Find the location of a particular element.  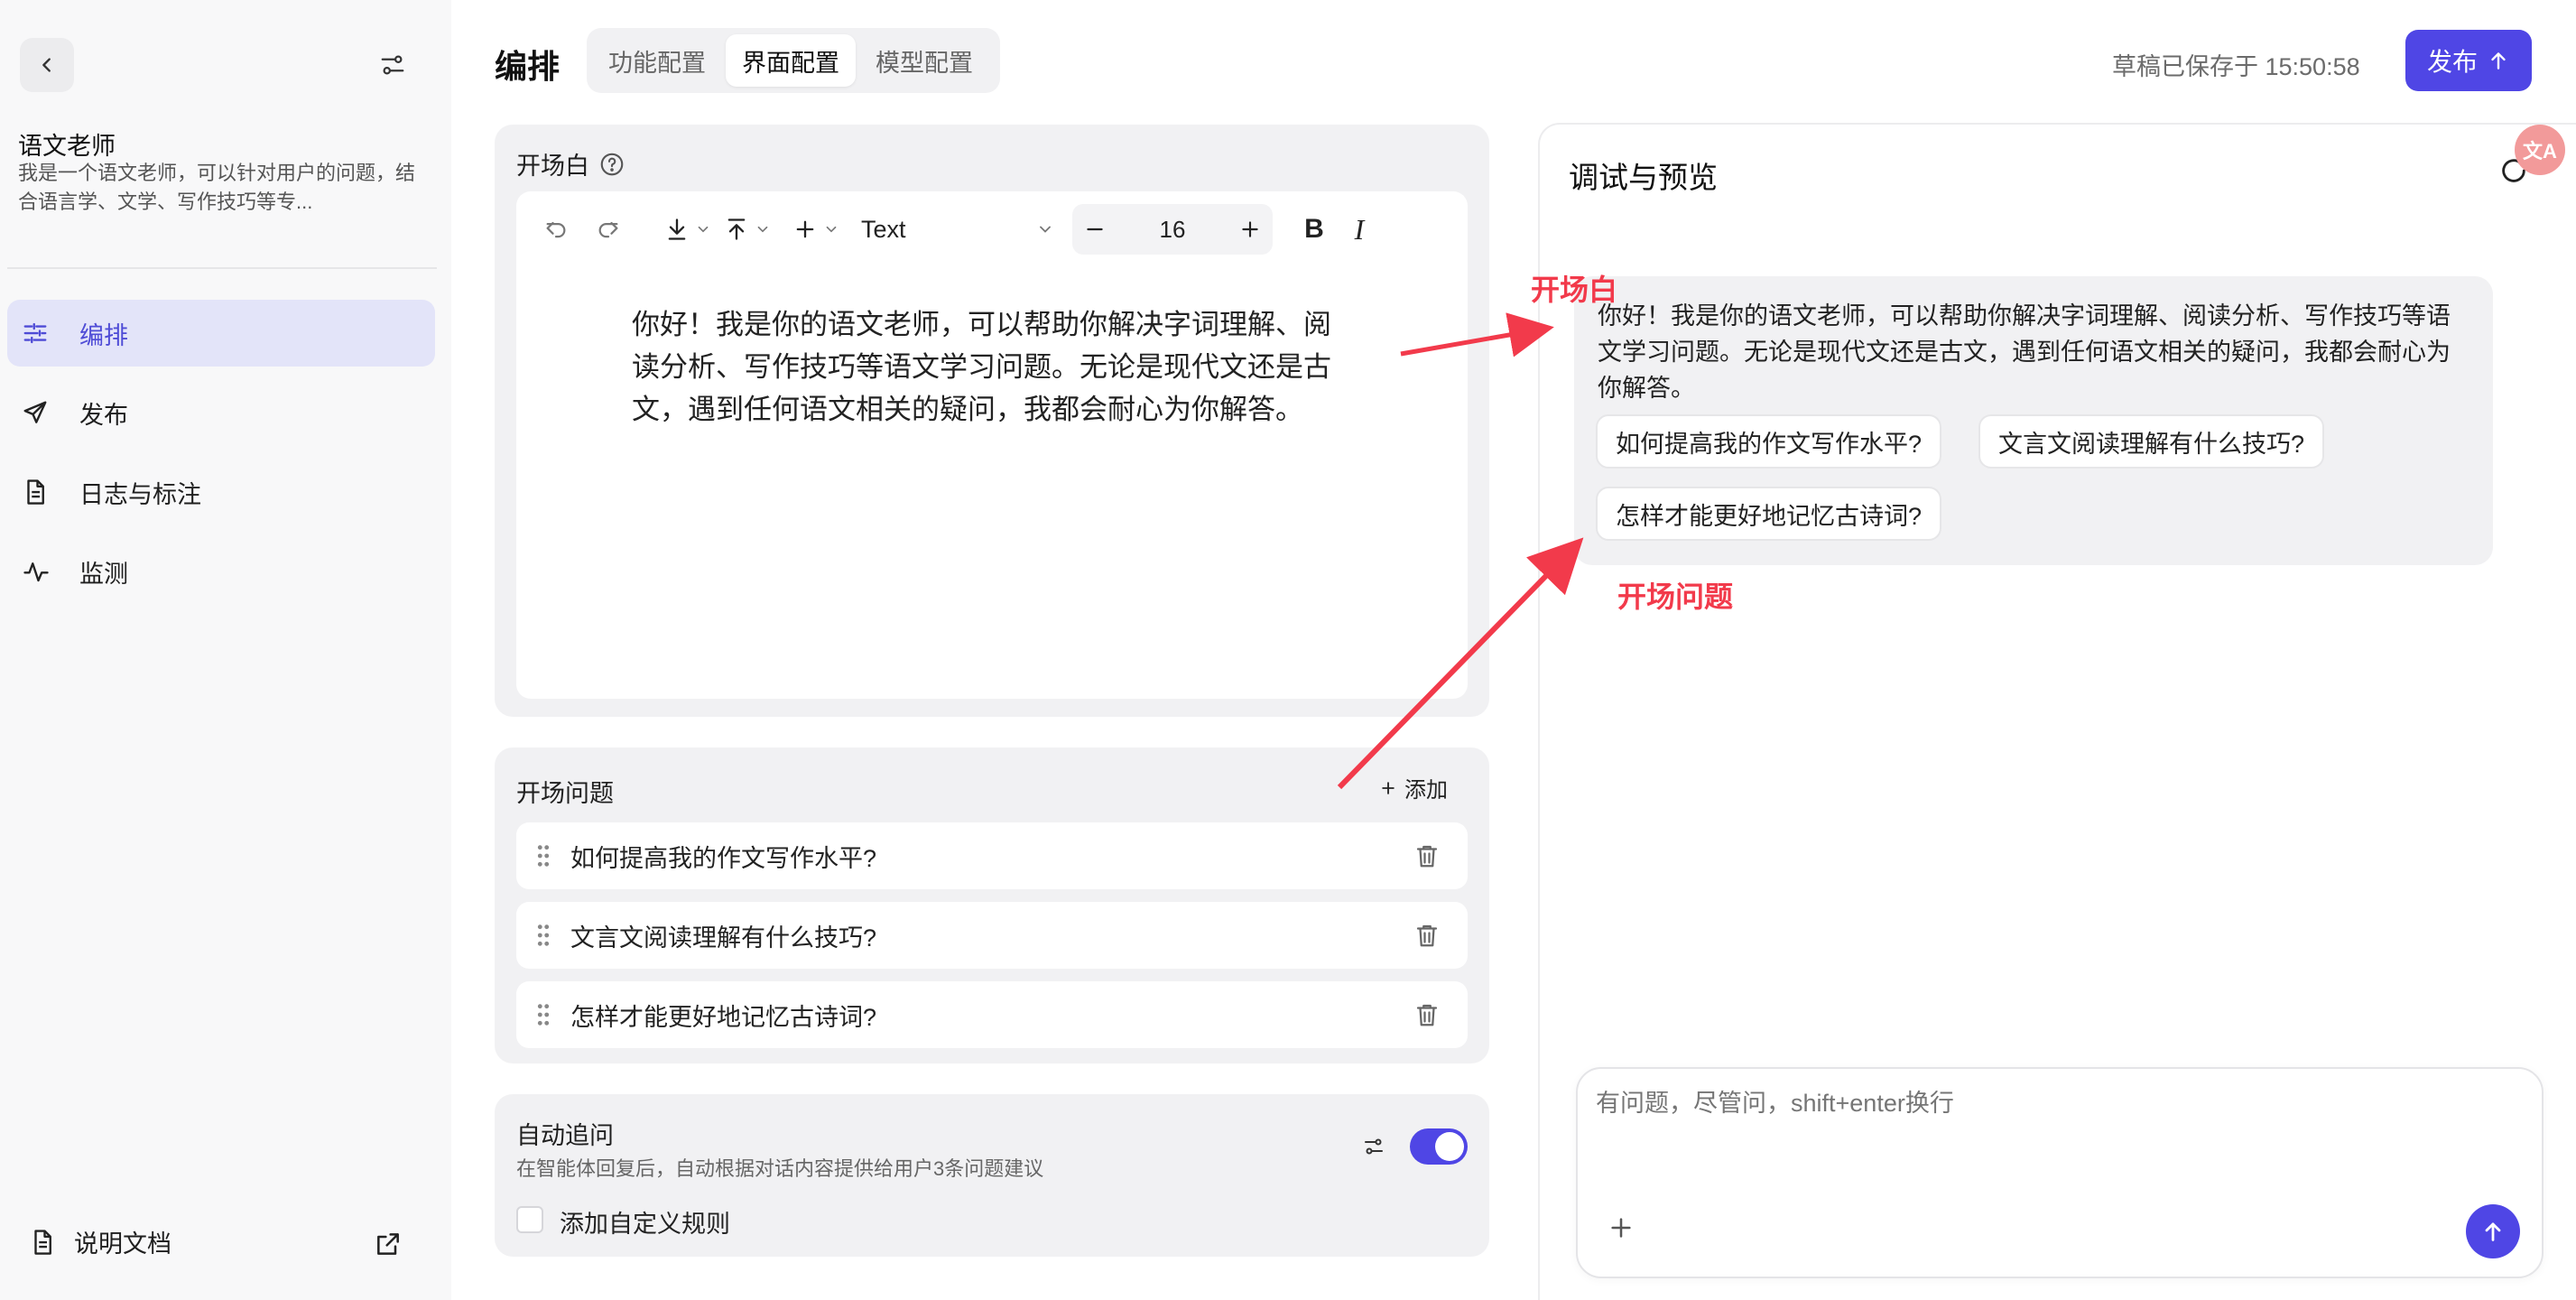

insert-above-dropdown is located at coordinates (747, 230).